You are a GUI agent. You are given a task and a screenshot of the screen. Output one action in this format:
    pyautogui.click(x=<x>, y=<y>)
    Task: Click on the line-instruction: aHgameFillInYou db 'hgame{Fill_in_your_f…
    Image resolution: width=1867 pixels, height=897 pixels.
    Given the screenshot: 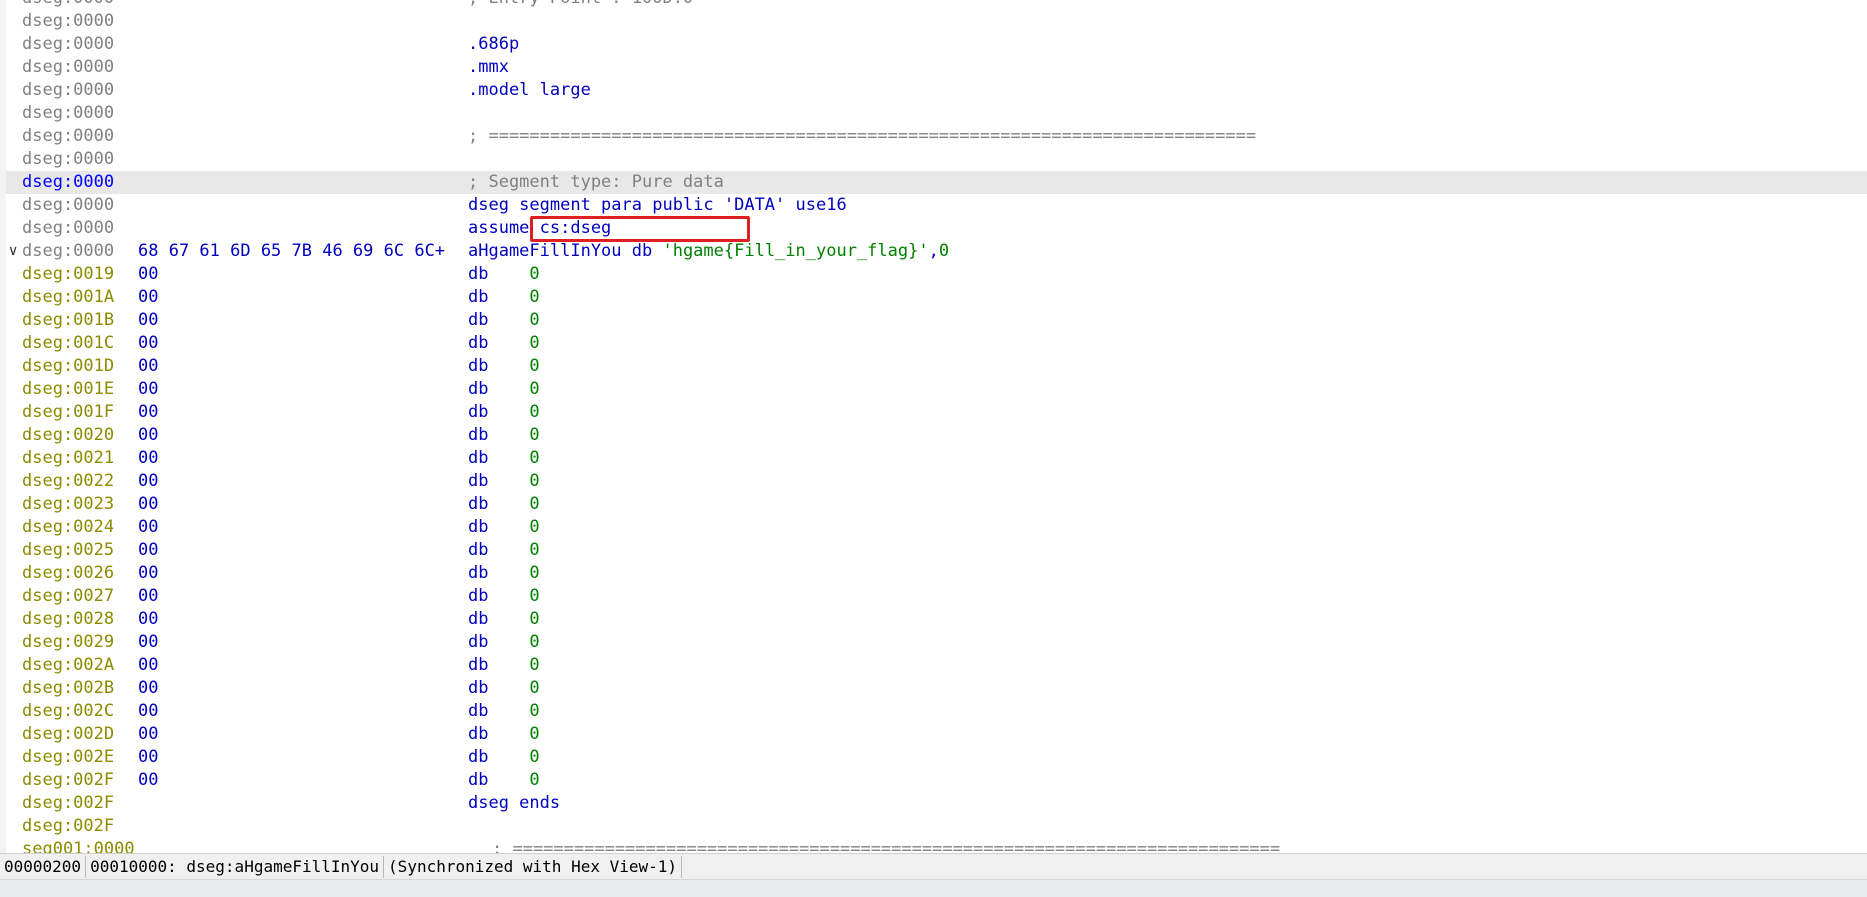 What is the action you would take?
    pyautogui.click(x=708, y=251)
    